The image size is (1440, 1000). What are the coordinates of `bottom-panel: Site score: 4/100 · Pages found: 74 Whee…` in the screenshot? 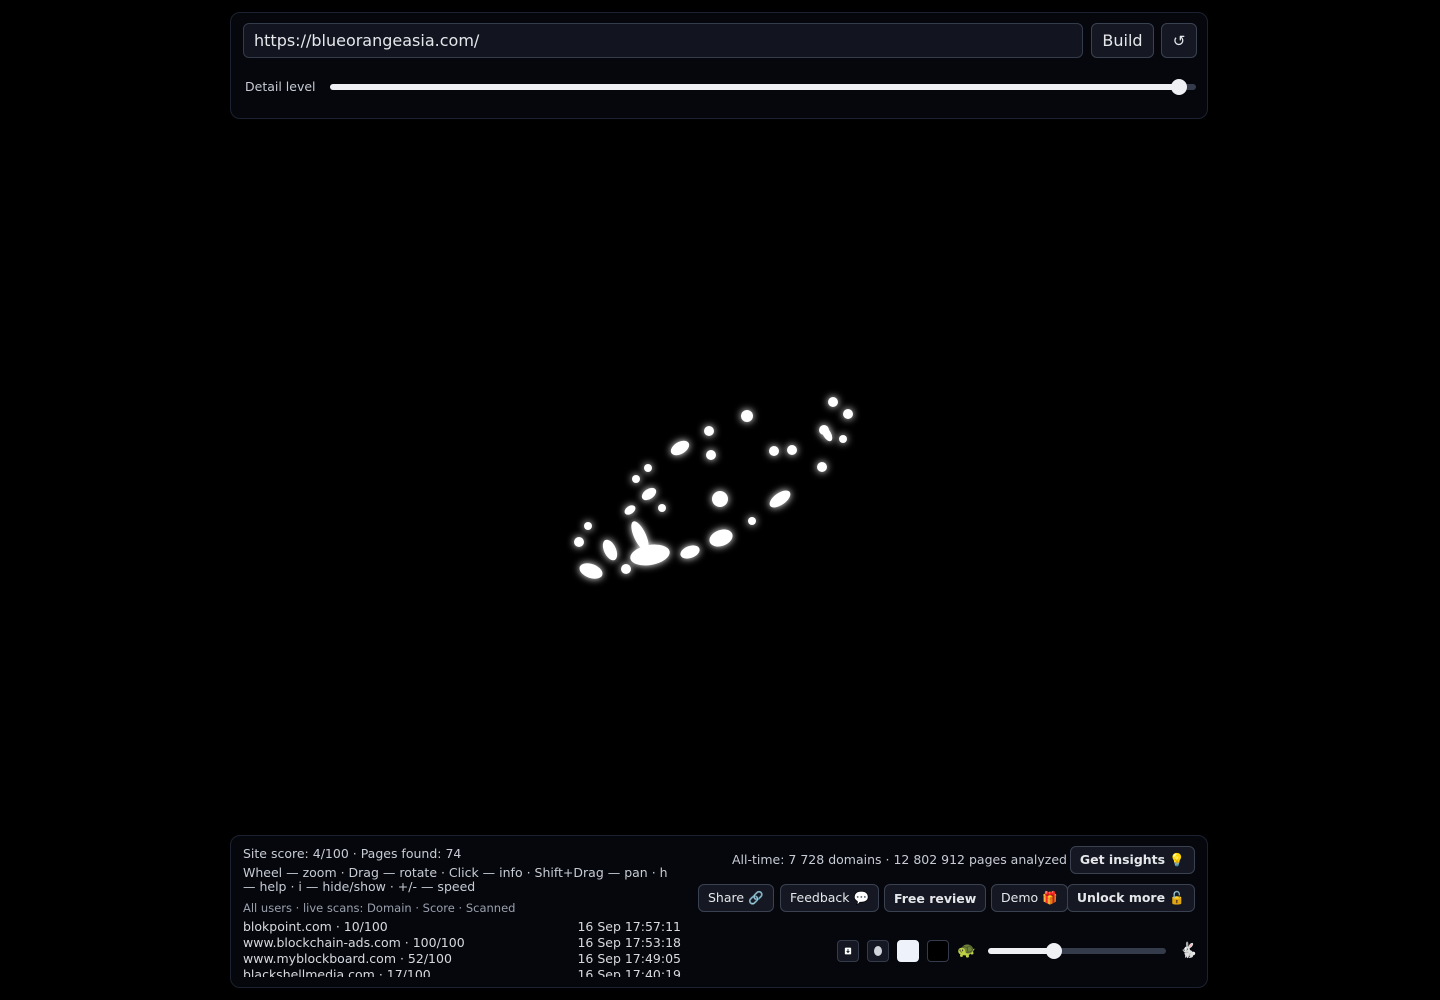 It's located at (719, 911).